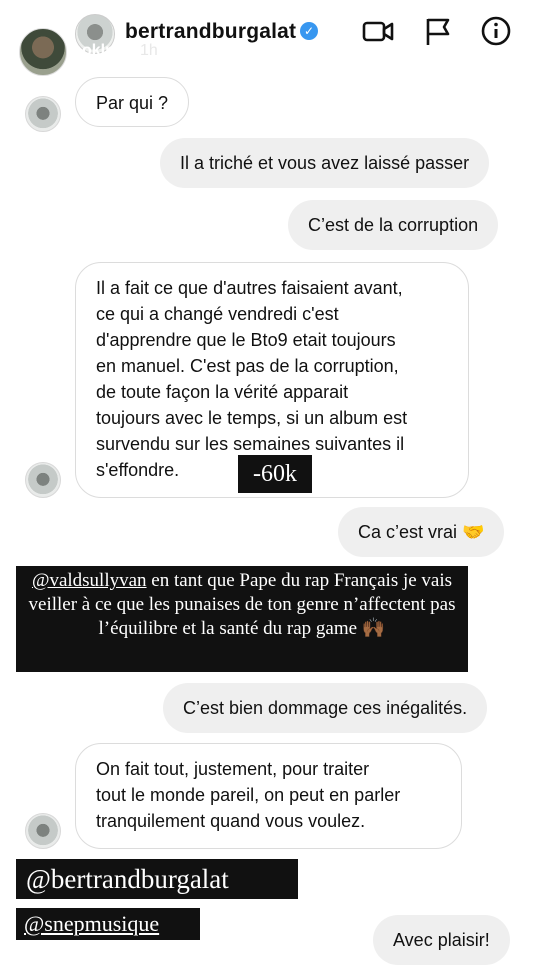 The image size is (550, 975). I want to click on message-line: toujours avec le temps, si un album est, so click(252, 418).